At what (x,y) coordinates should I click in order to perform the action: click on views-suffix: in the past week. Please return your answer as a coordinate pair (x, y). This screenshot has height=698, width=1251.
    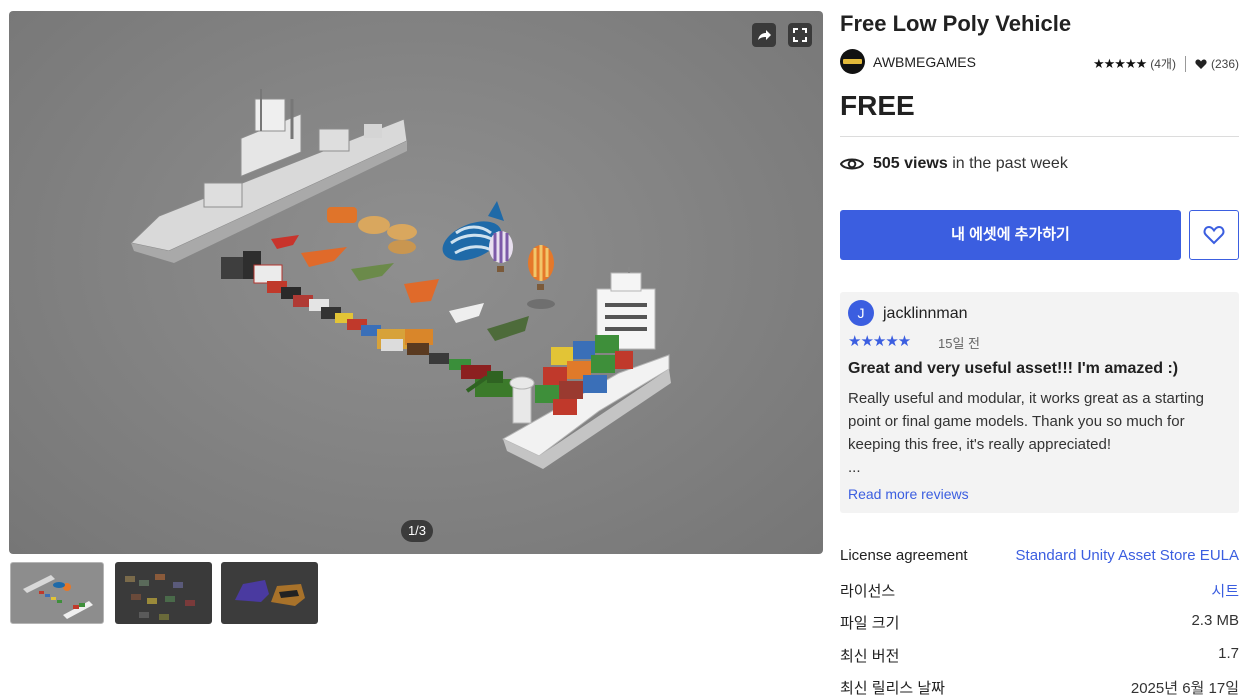
    Looking at the image, I should click on (1010, 163).